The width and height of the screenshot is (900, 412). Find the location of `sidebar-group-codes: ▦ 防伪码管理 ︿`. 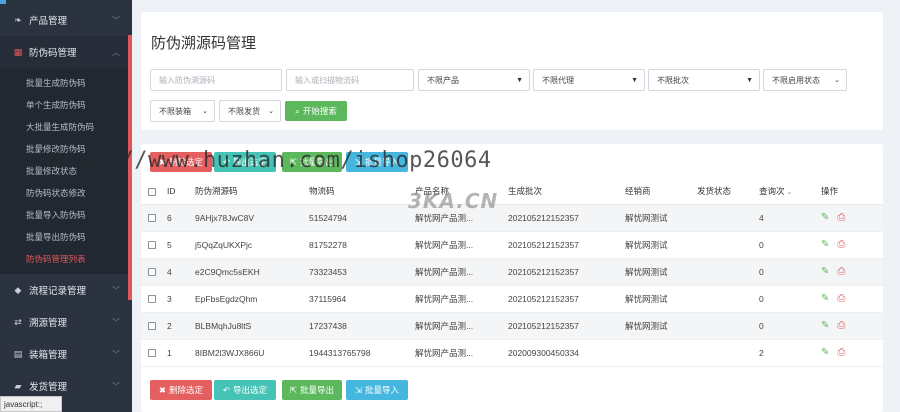

sidebar-group-codes: ▦ 防伪码管理 ︿ is located at coordinates (66, 52).